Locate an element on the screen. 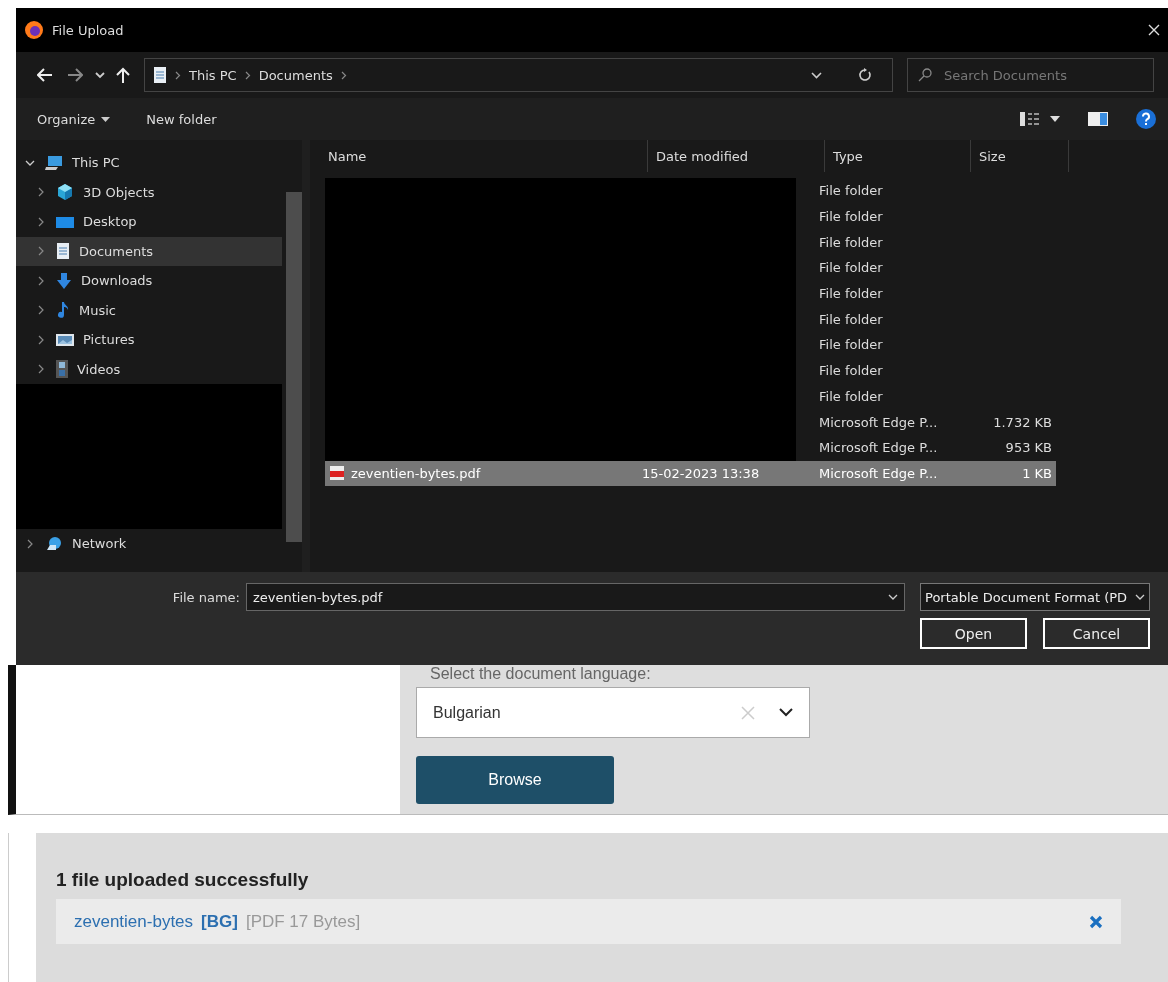 The height and width of the screenshot is (982, 1168). tree-item: 3D Objects is located at coordinates (149, 192).